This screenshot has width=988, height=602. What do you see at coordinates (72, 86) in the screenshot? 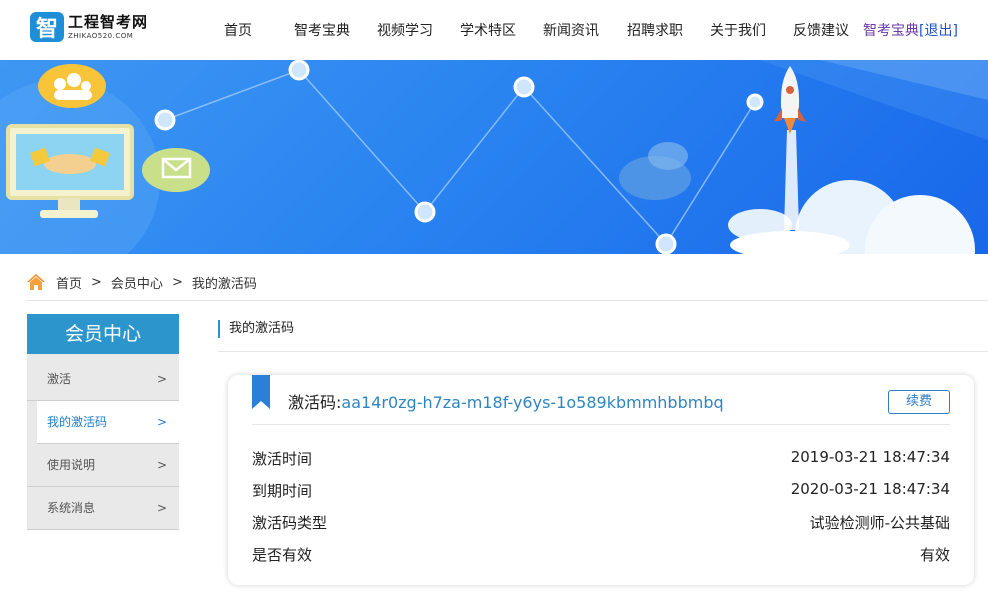
I see `people-cloud-illustration` at bounding box center [72, 86].